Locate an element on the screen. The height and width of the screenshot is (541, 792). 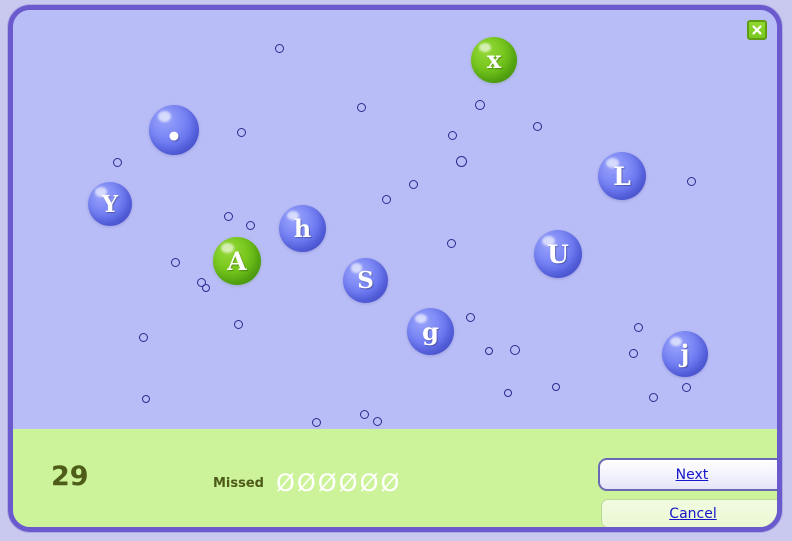
bubble-j: j is located at coordinates (685, 354).